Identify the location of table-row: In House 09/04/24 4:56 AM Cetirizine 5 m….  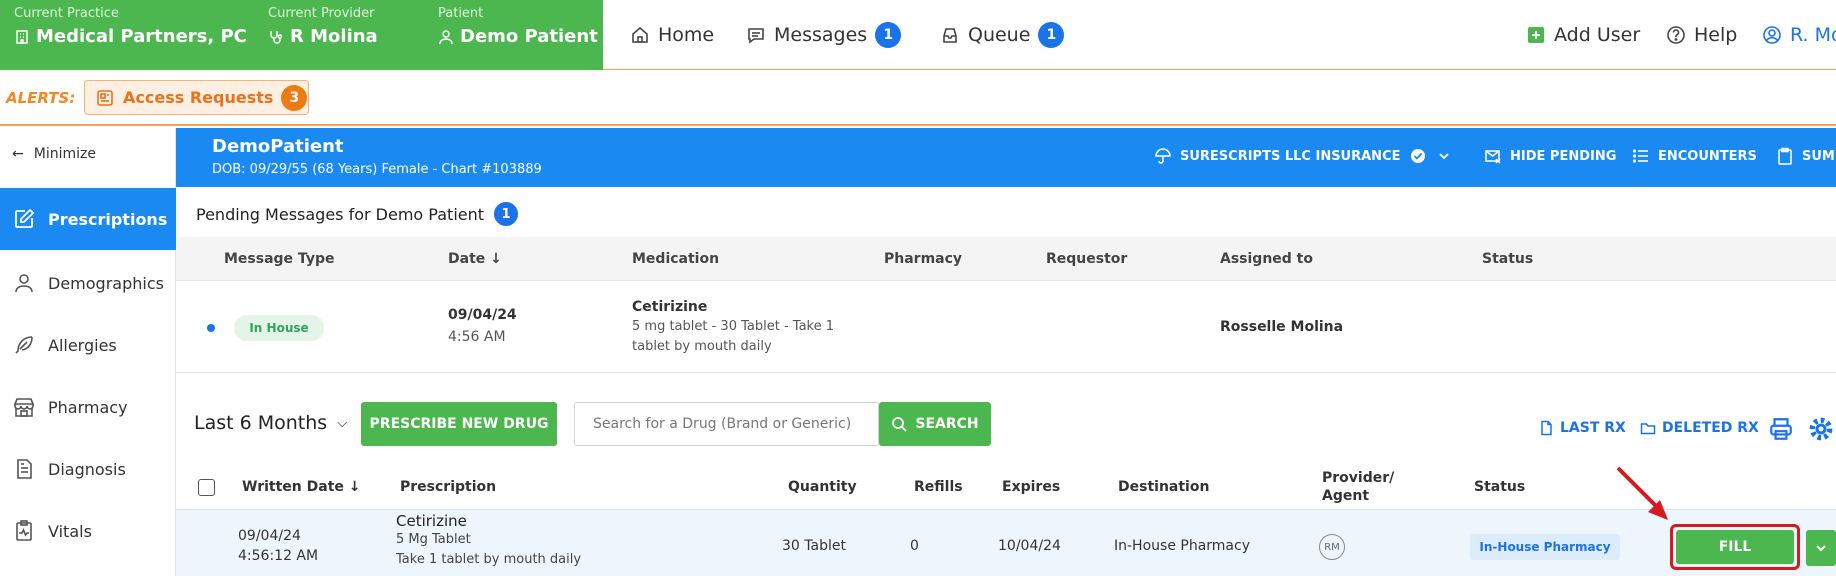
(1006, 327).